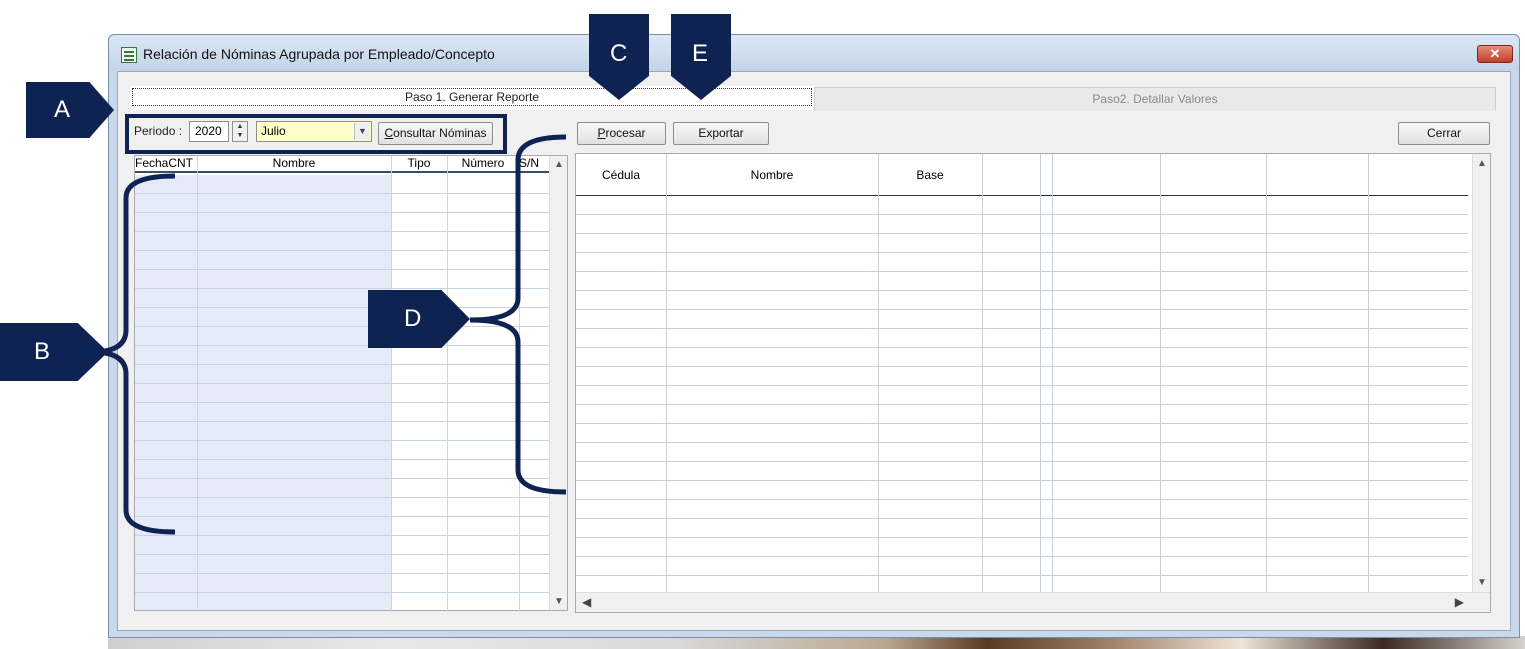 The height and width of the screenshot is (649, 1525). Describe the element at coordinates (518, 314) in the screenshot. I see `bracket-d` at that location.